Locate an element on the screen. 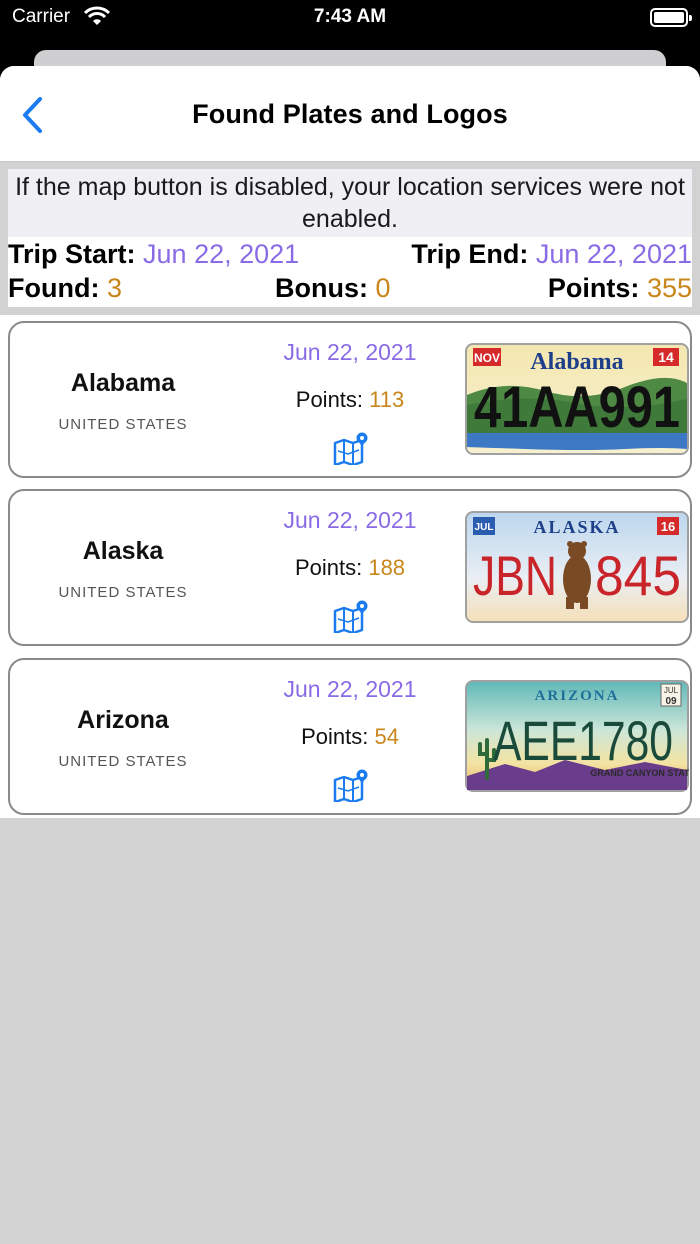 This screenshot has height=1244, width=700. points-value: 113 is located at coordinates (387, 399).